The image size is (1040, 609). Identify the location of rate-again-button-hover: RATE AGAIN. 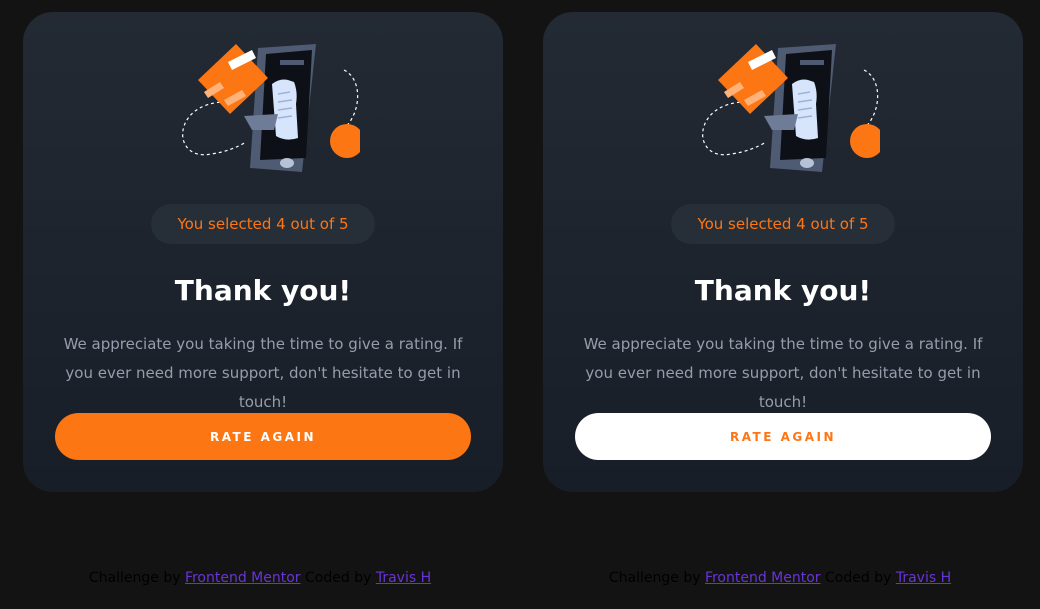
(783, 436).